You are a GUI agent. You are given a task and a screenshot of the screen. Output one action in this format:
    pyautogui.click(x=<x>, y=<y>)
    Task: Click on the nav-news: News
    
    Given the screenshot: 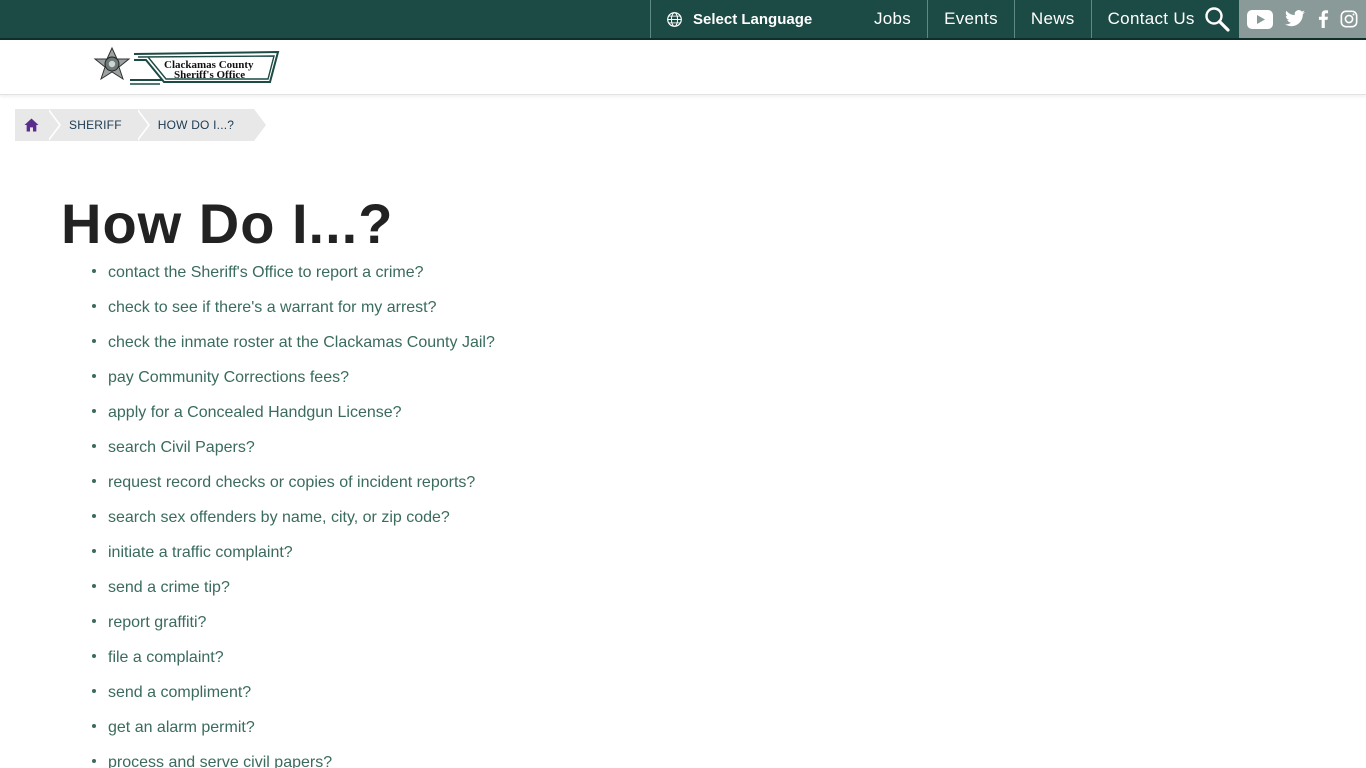 What is the action you would take?
    pyautogui.click(x=1053, y=19)
    